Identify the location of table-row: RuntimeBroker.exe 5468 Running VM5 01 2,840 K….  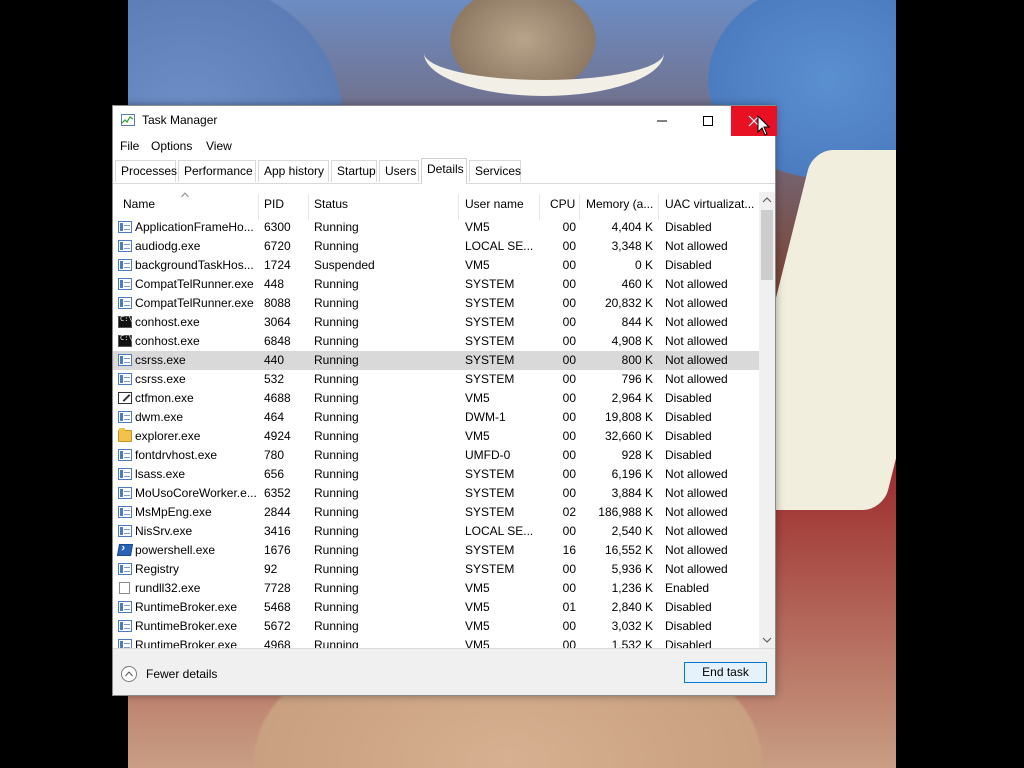
(436, 607).